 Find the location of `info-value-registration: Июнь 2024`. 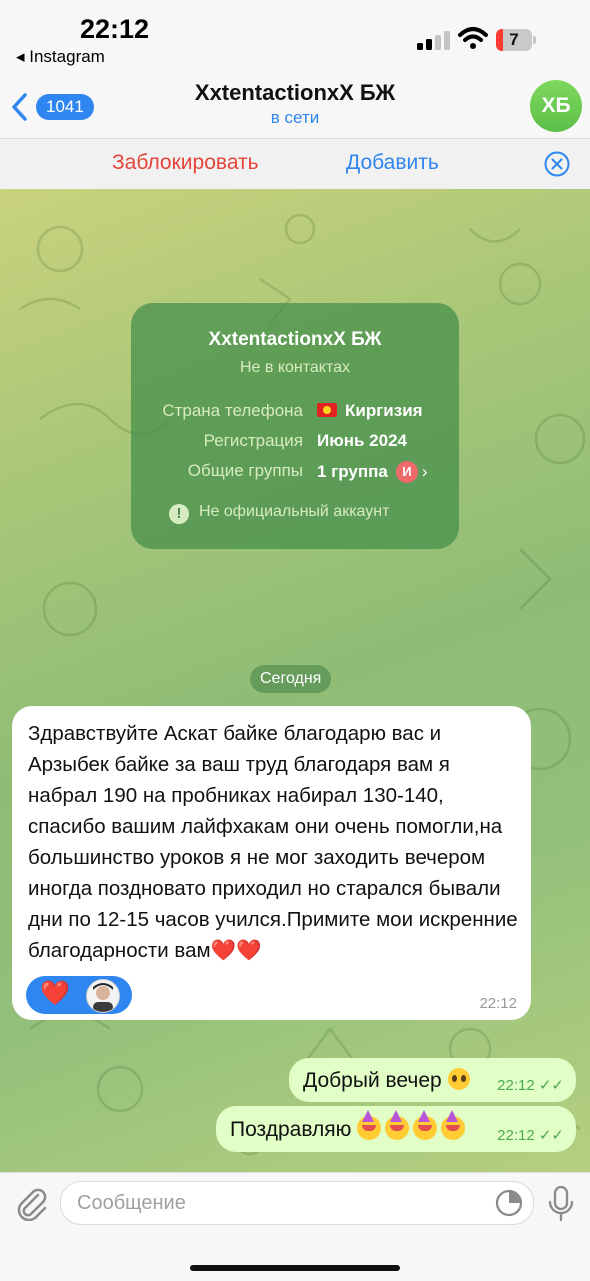

info-value-registration: Июнь 2024 is located at coordinates (362, 440).